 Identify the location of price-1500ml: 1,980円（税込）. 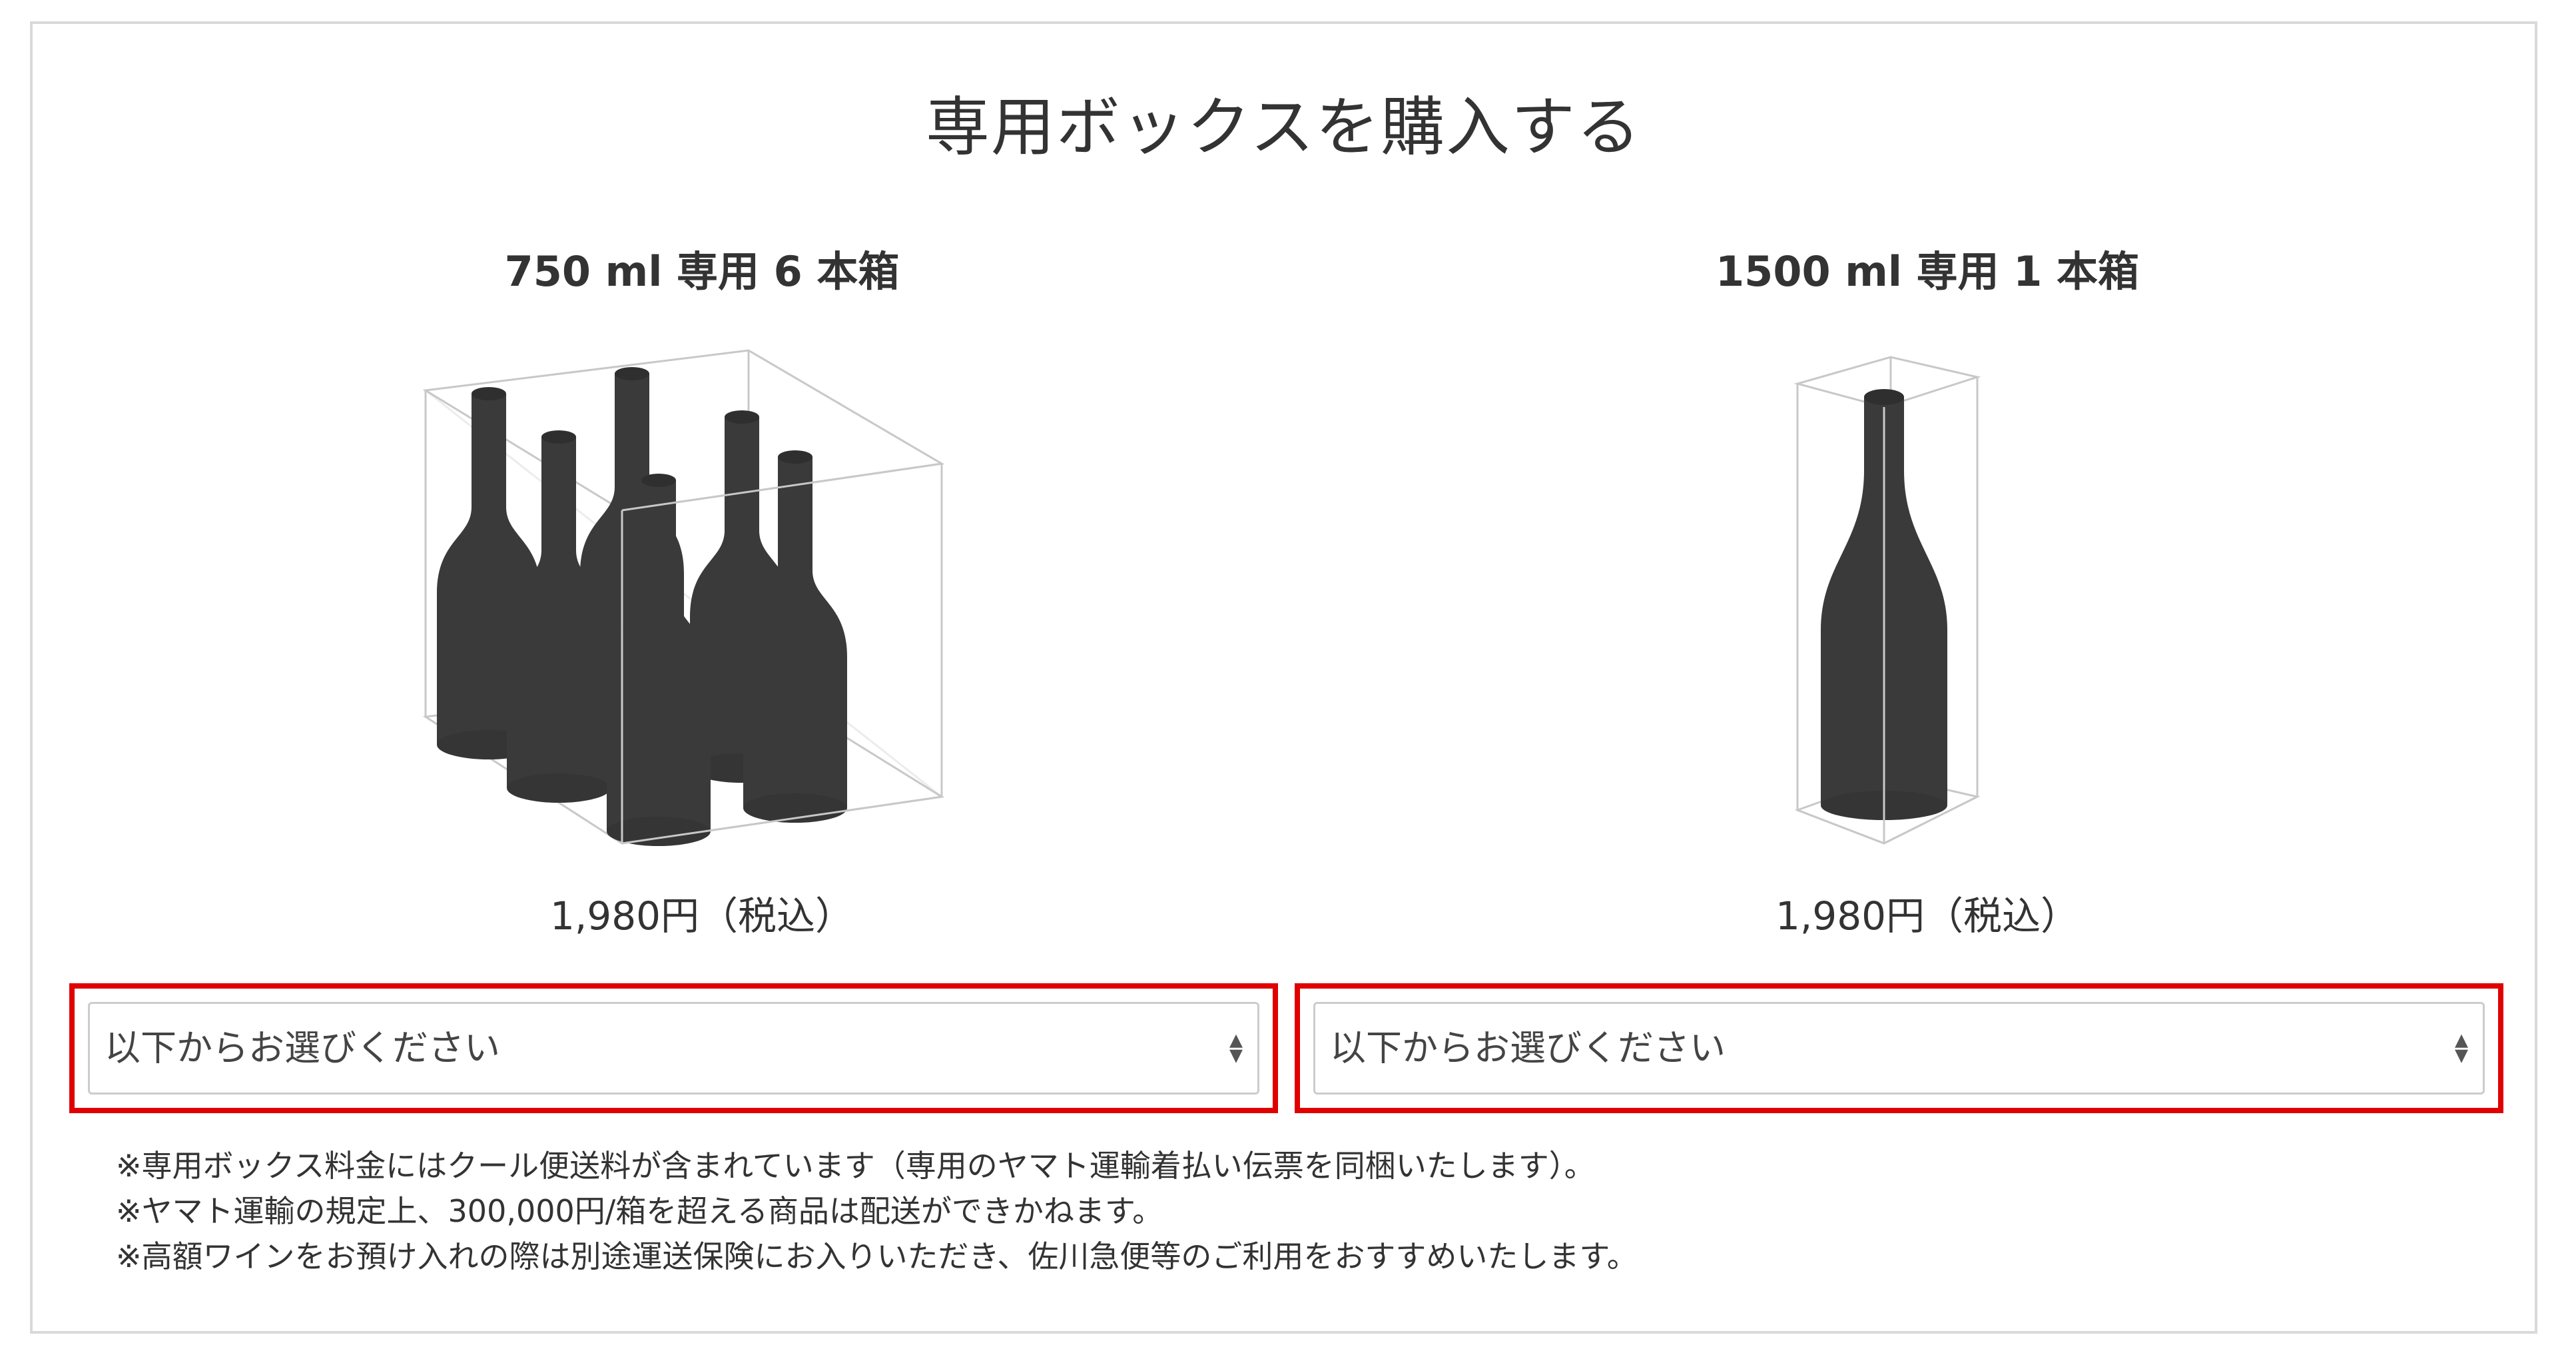
(1927, 916).